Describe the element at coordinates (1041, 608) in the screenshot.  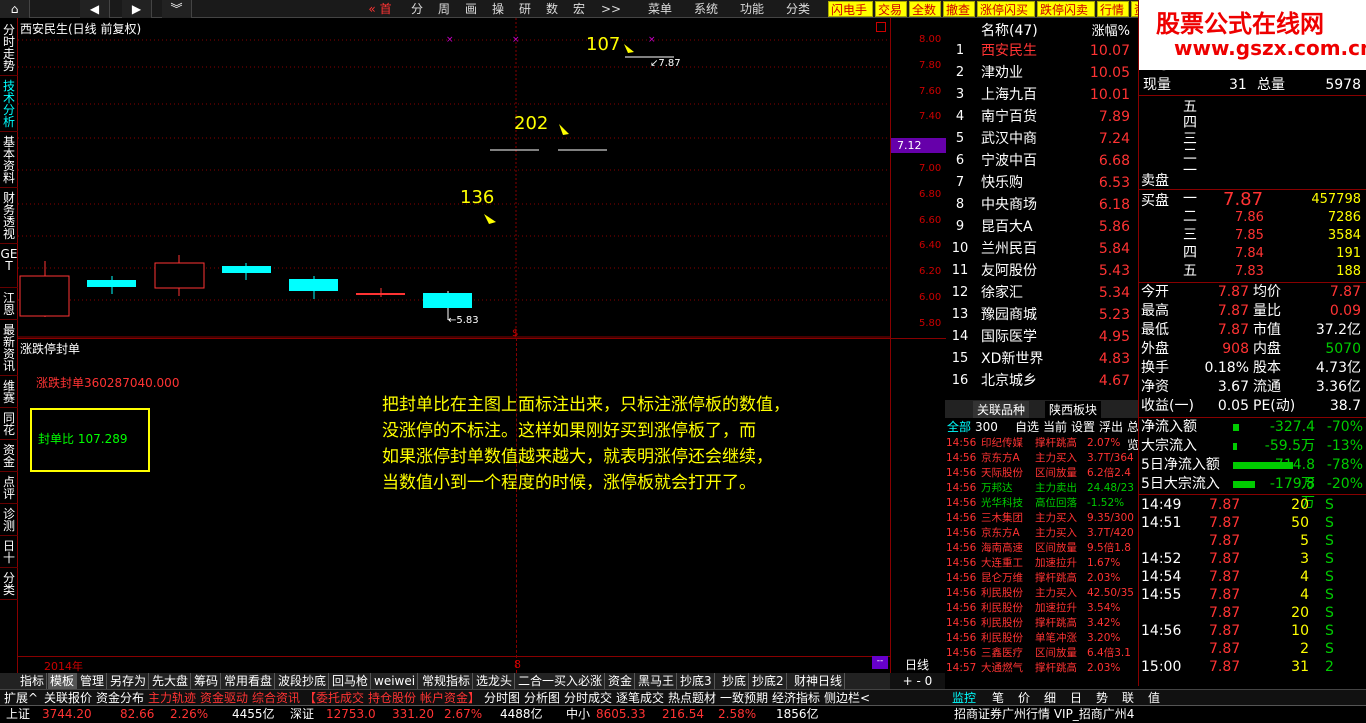
I see `alert-row: 14:56 利民股份 加速拉升 3.54%` at that location.